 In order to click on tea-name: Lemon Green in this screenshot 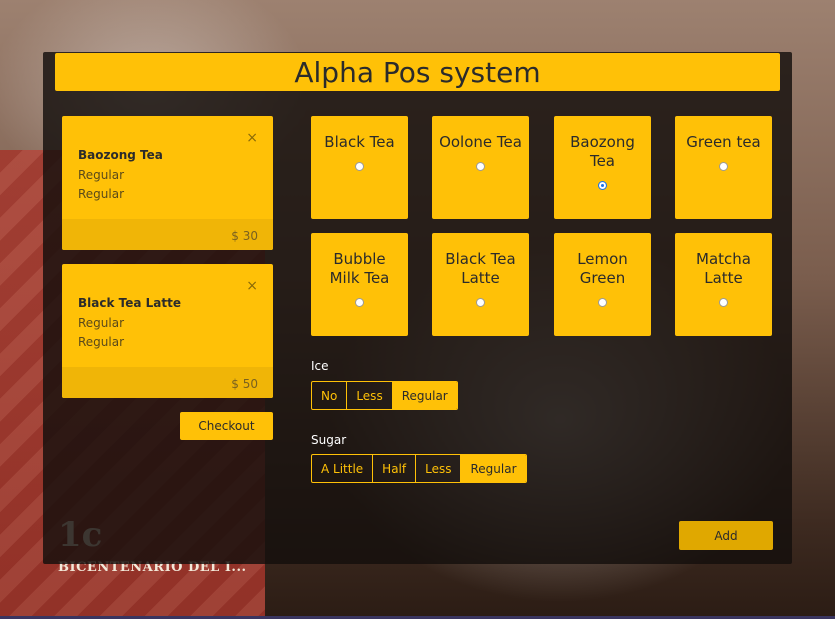, I will do `click(602, 268)`.